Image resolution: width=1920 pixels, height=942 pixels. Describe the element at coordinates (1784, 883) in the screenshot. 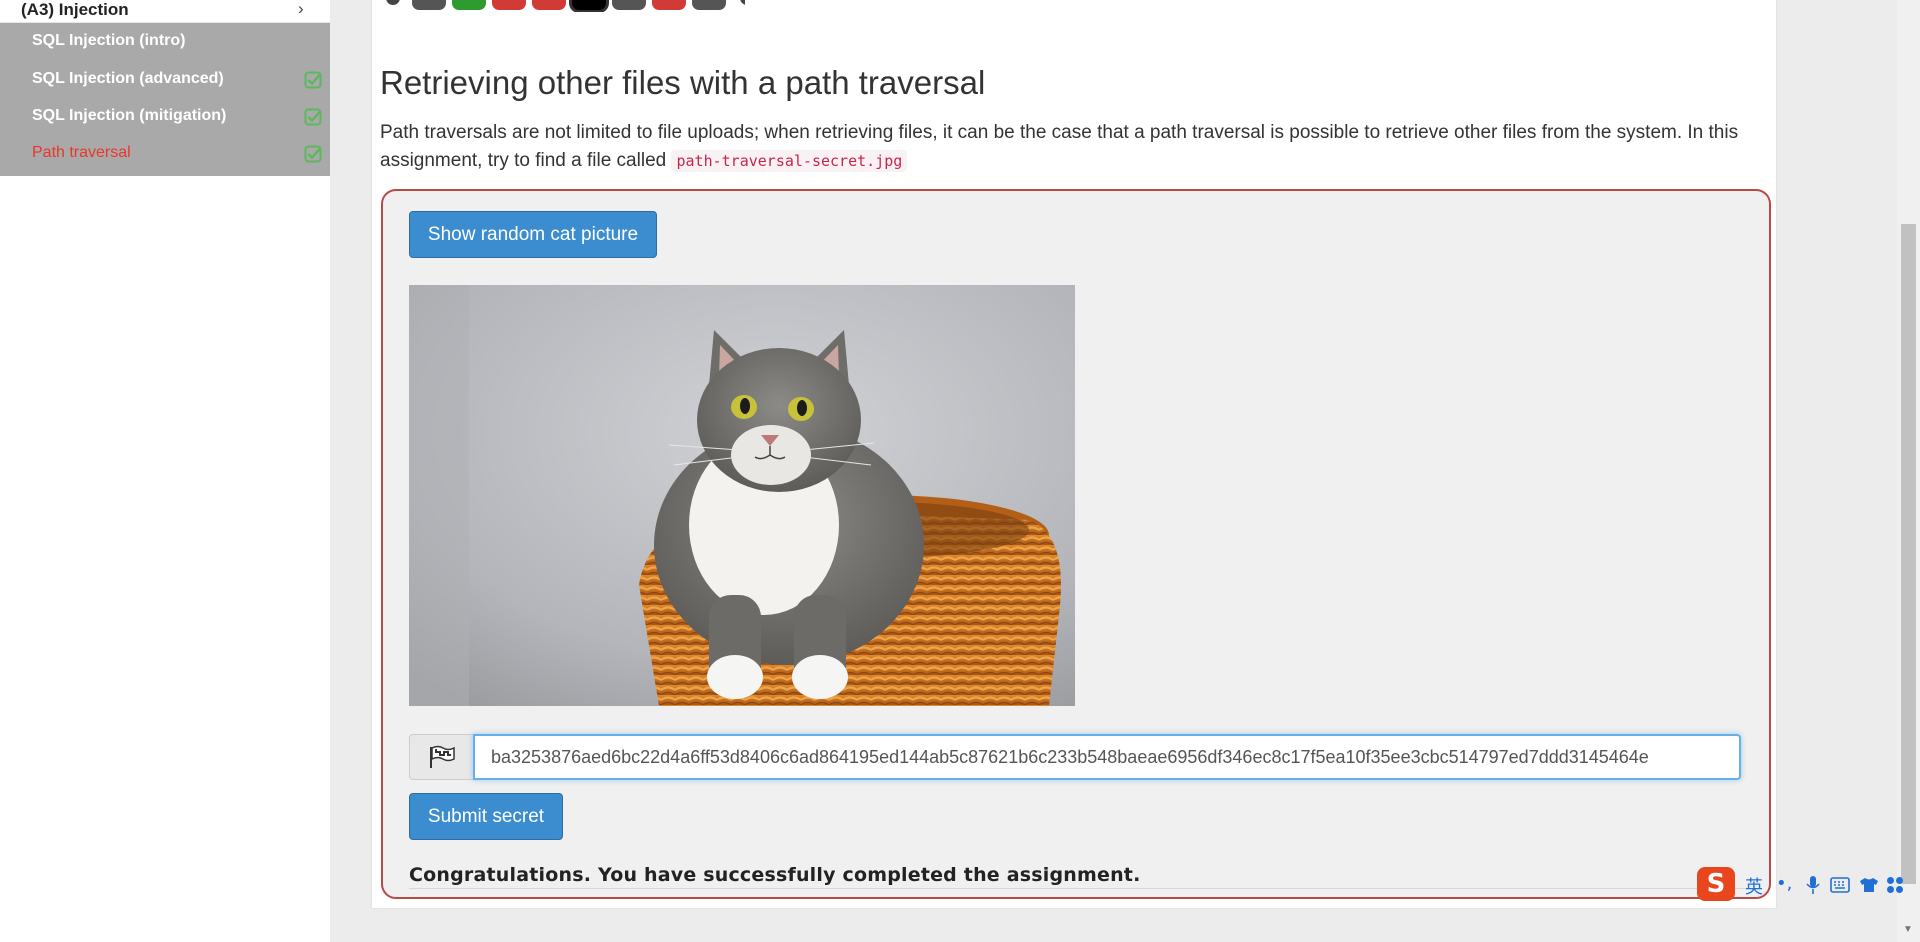

I see `ime-punctuation-toggle: •,` at that location.